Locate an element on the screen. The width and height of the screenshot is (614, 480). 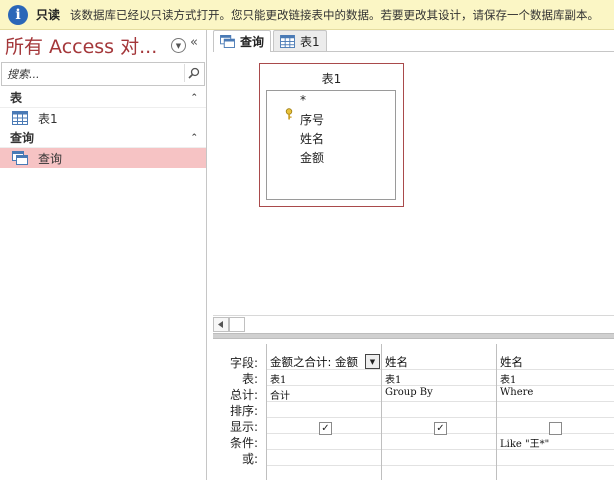
table-field-list: 表1 * 序号 姓名 金额 is located at coordinates (331, 135).